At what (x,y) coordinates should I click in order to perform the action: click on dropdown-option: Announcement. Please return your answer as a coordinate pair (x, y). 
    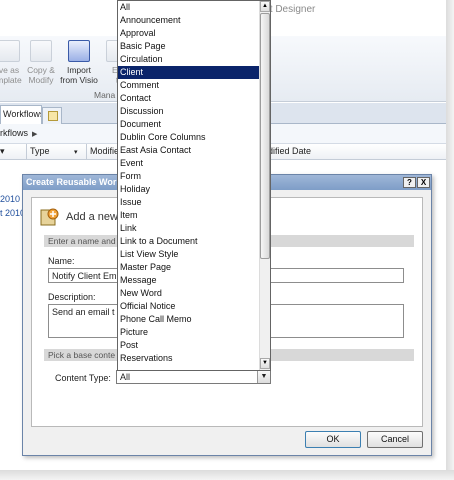
    Looking at the image, I should click on (188, 20).